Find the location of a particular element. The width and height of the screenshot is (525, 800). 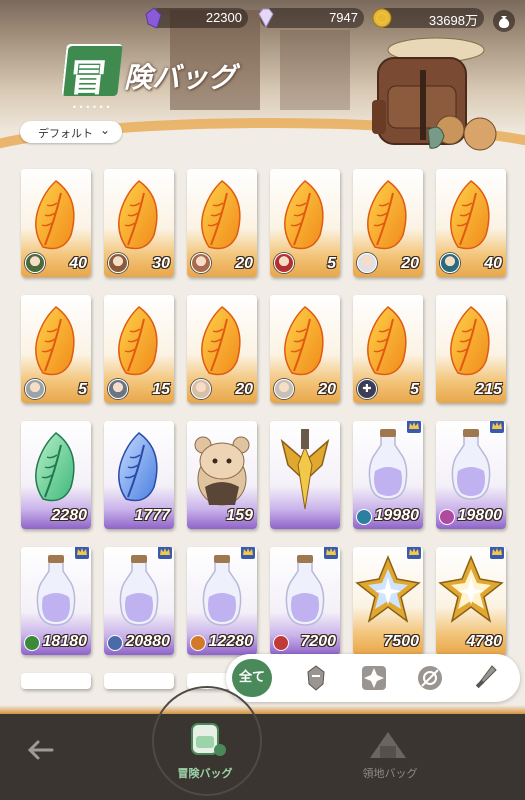

item-quantity: 4780 is located at coordinates (484, 641).